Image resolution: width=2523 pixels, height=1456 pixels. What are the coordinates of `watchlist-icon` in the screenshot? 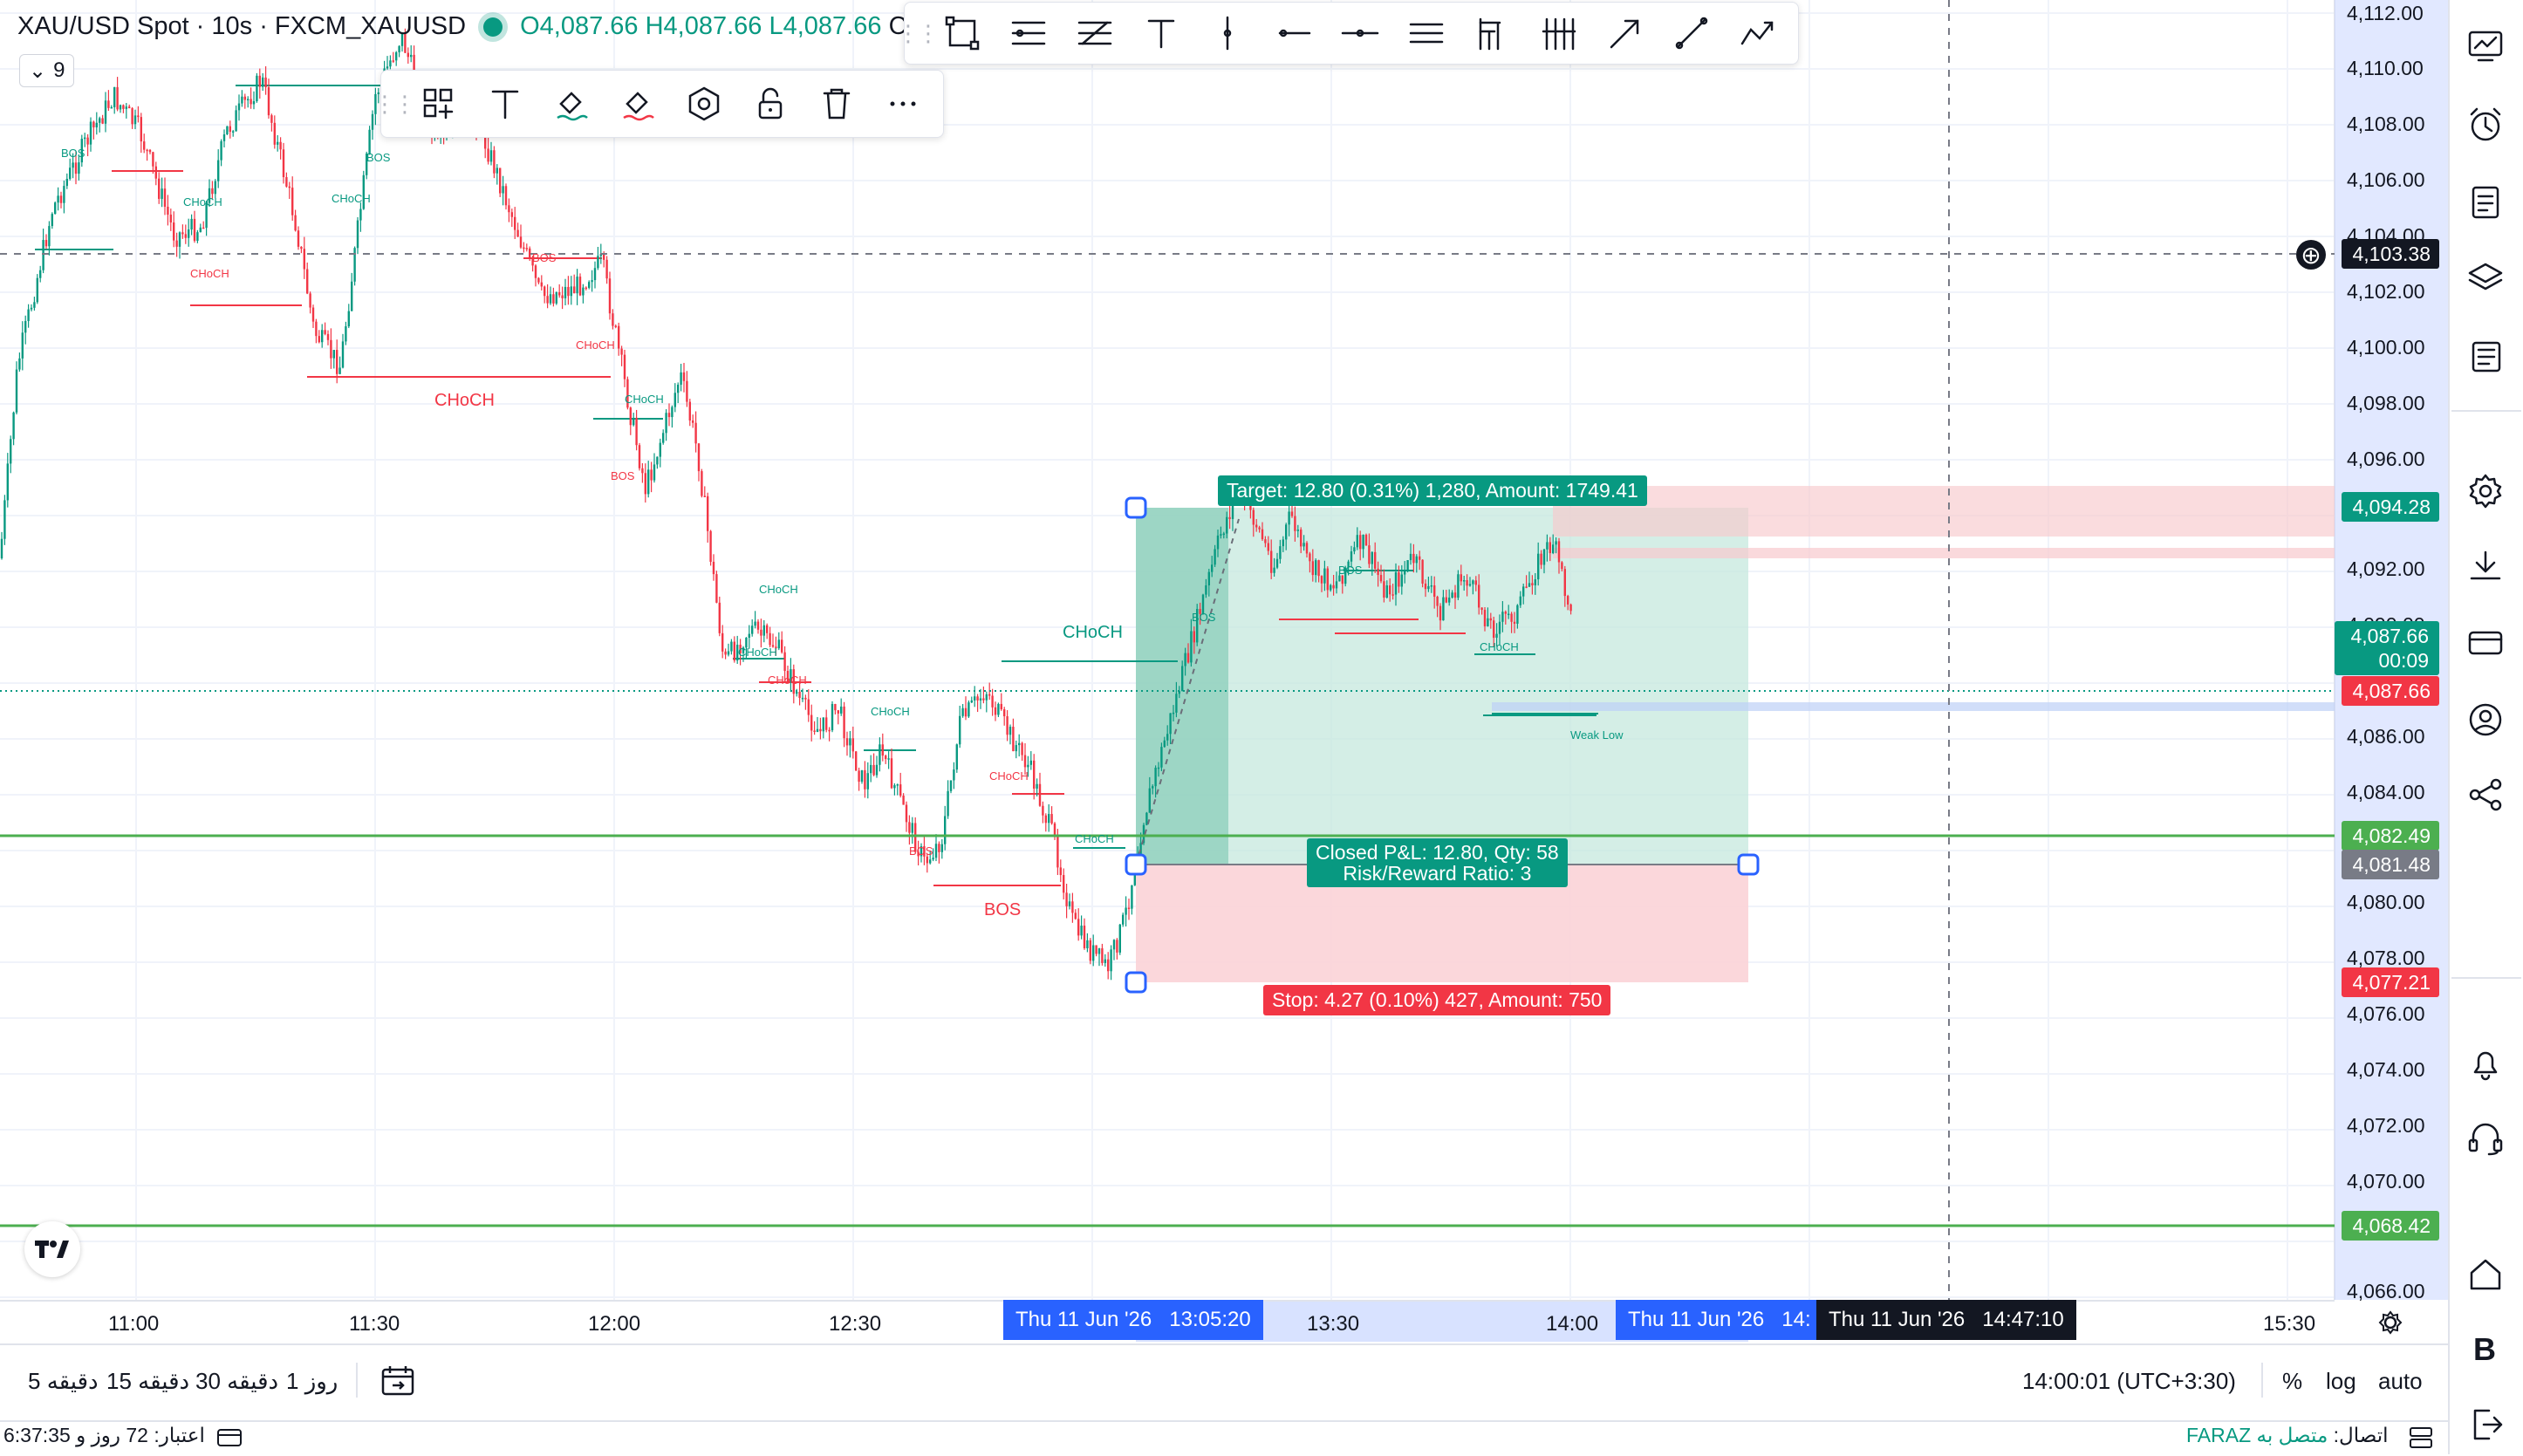 It's located at (2485, 46).